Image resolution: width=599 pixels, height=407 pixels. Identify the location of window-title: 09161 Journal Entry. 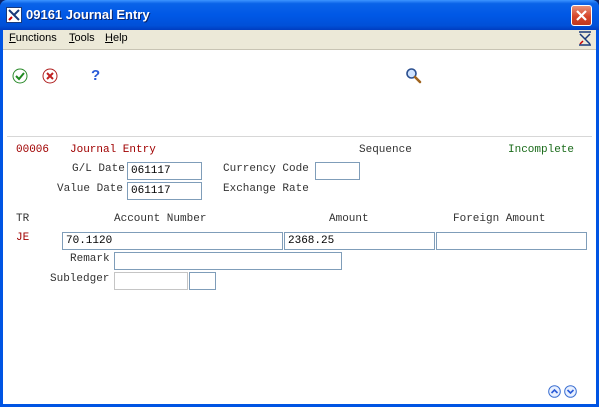
(88, 14).